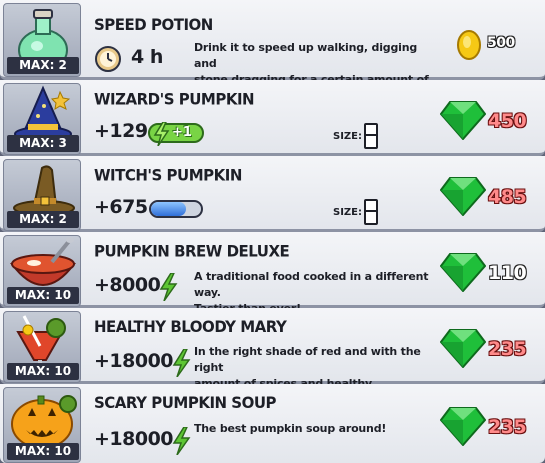  I want to click on item-title: SCARY PUMPKIN SOUP, so click(185, 403).